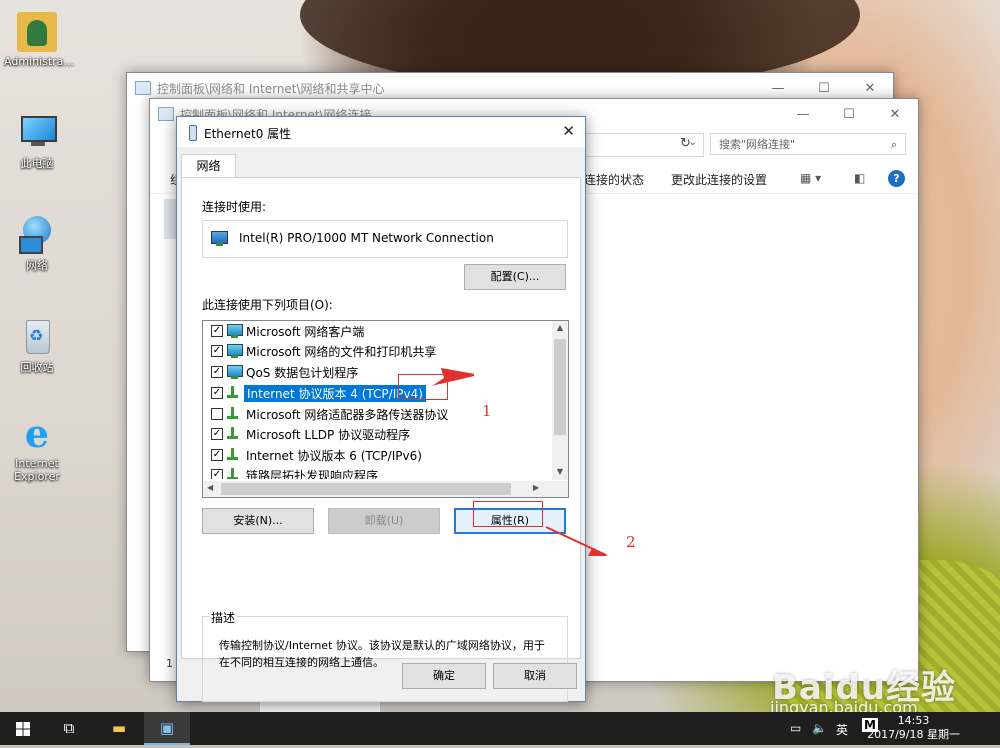 The image size is (1000, 748). Describe the element at coordinates (913, 734) in the screenshot. I see `clock-date: 2017/9/18 星期一` at that location.